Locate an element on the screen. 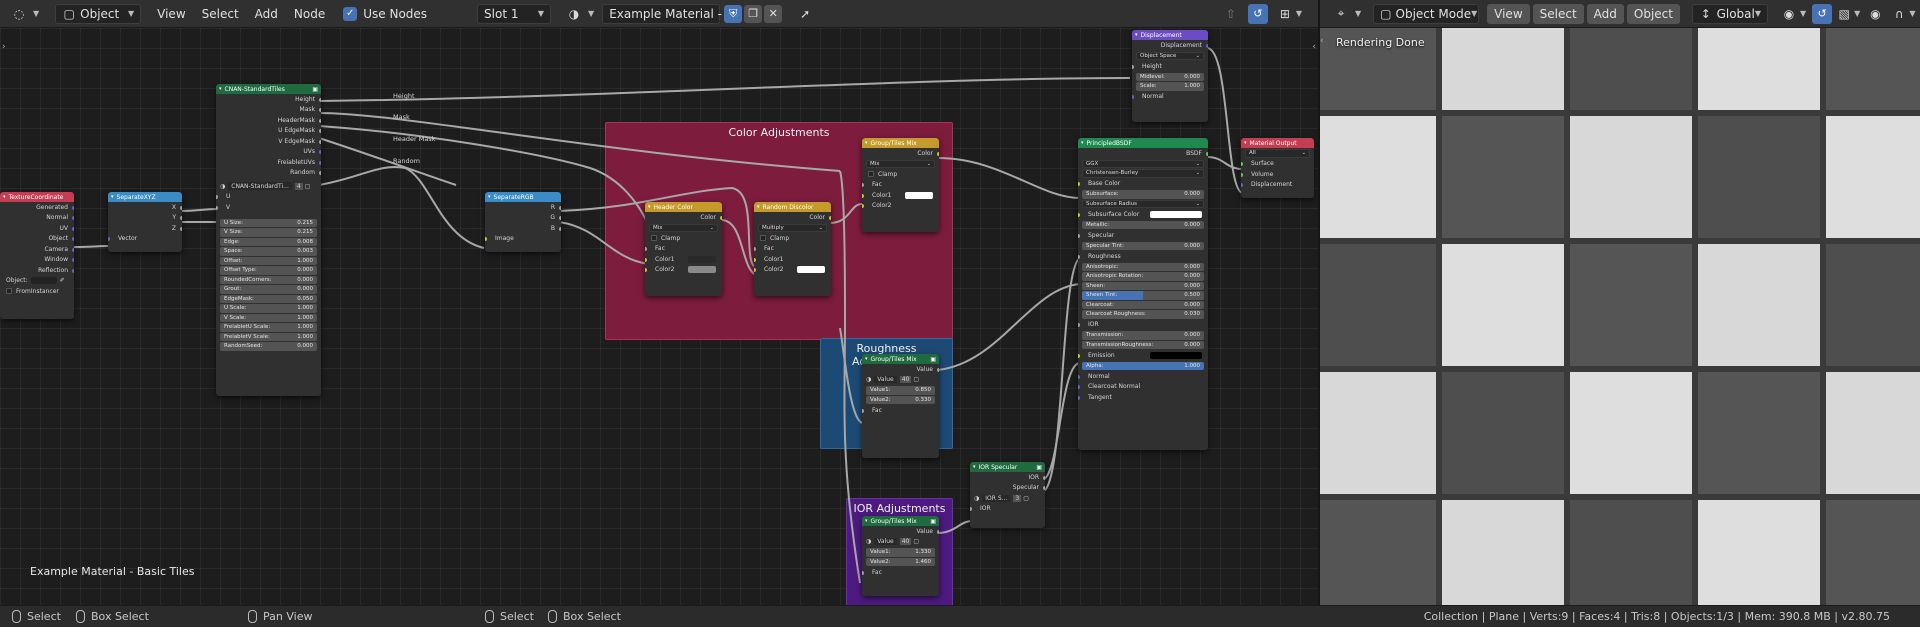 The image size is (1920, 627). transmission-field: Transmission: 0.000 is located at coordinates (1143, 335).